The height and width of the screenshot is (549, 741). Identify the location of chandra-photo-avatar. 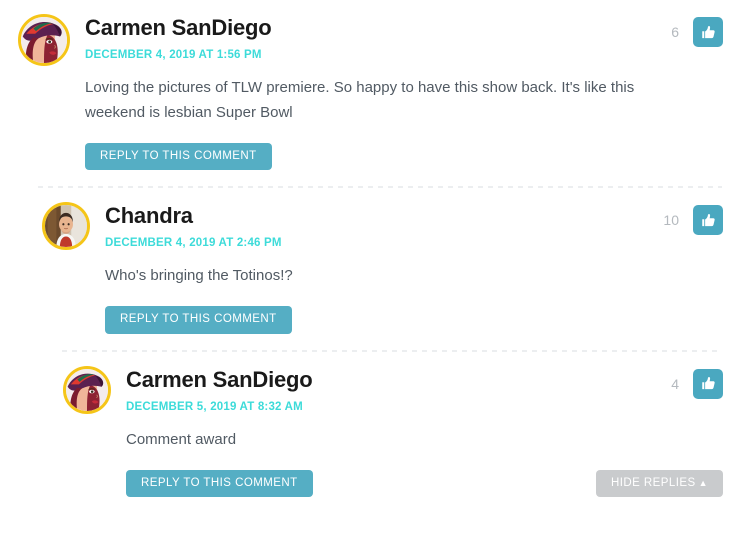
(66, 226).